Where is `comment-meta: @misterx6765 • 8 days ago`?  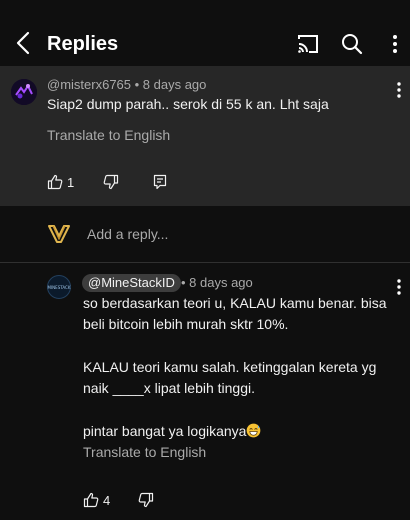
comment-meta: @misterx6765 • 8 days ago is located at coordinates (126, 84).